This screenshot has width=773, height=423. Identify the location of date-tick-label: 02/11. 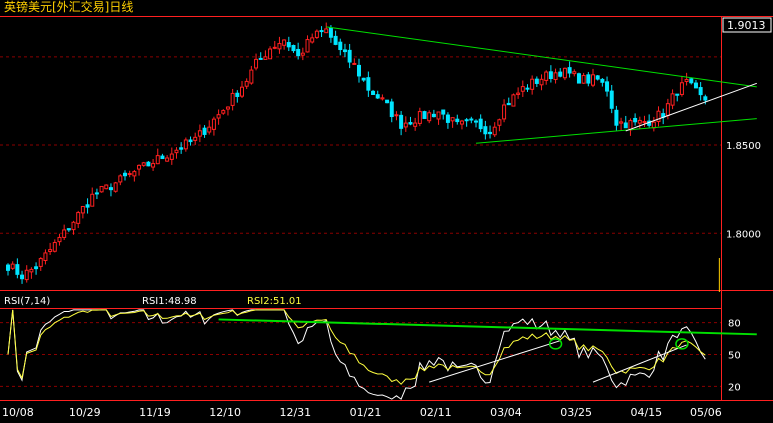
(436, 412).